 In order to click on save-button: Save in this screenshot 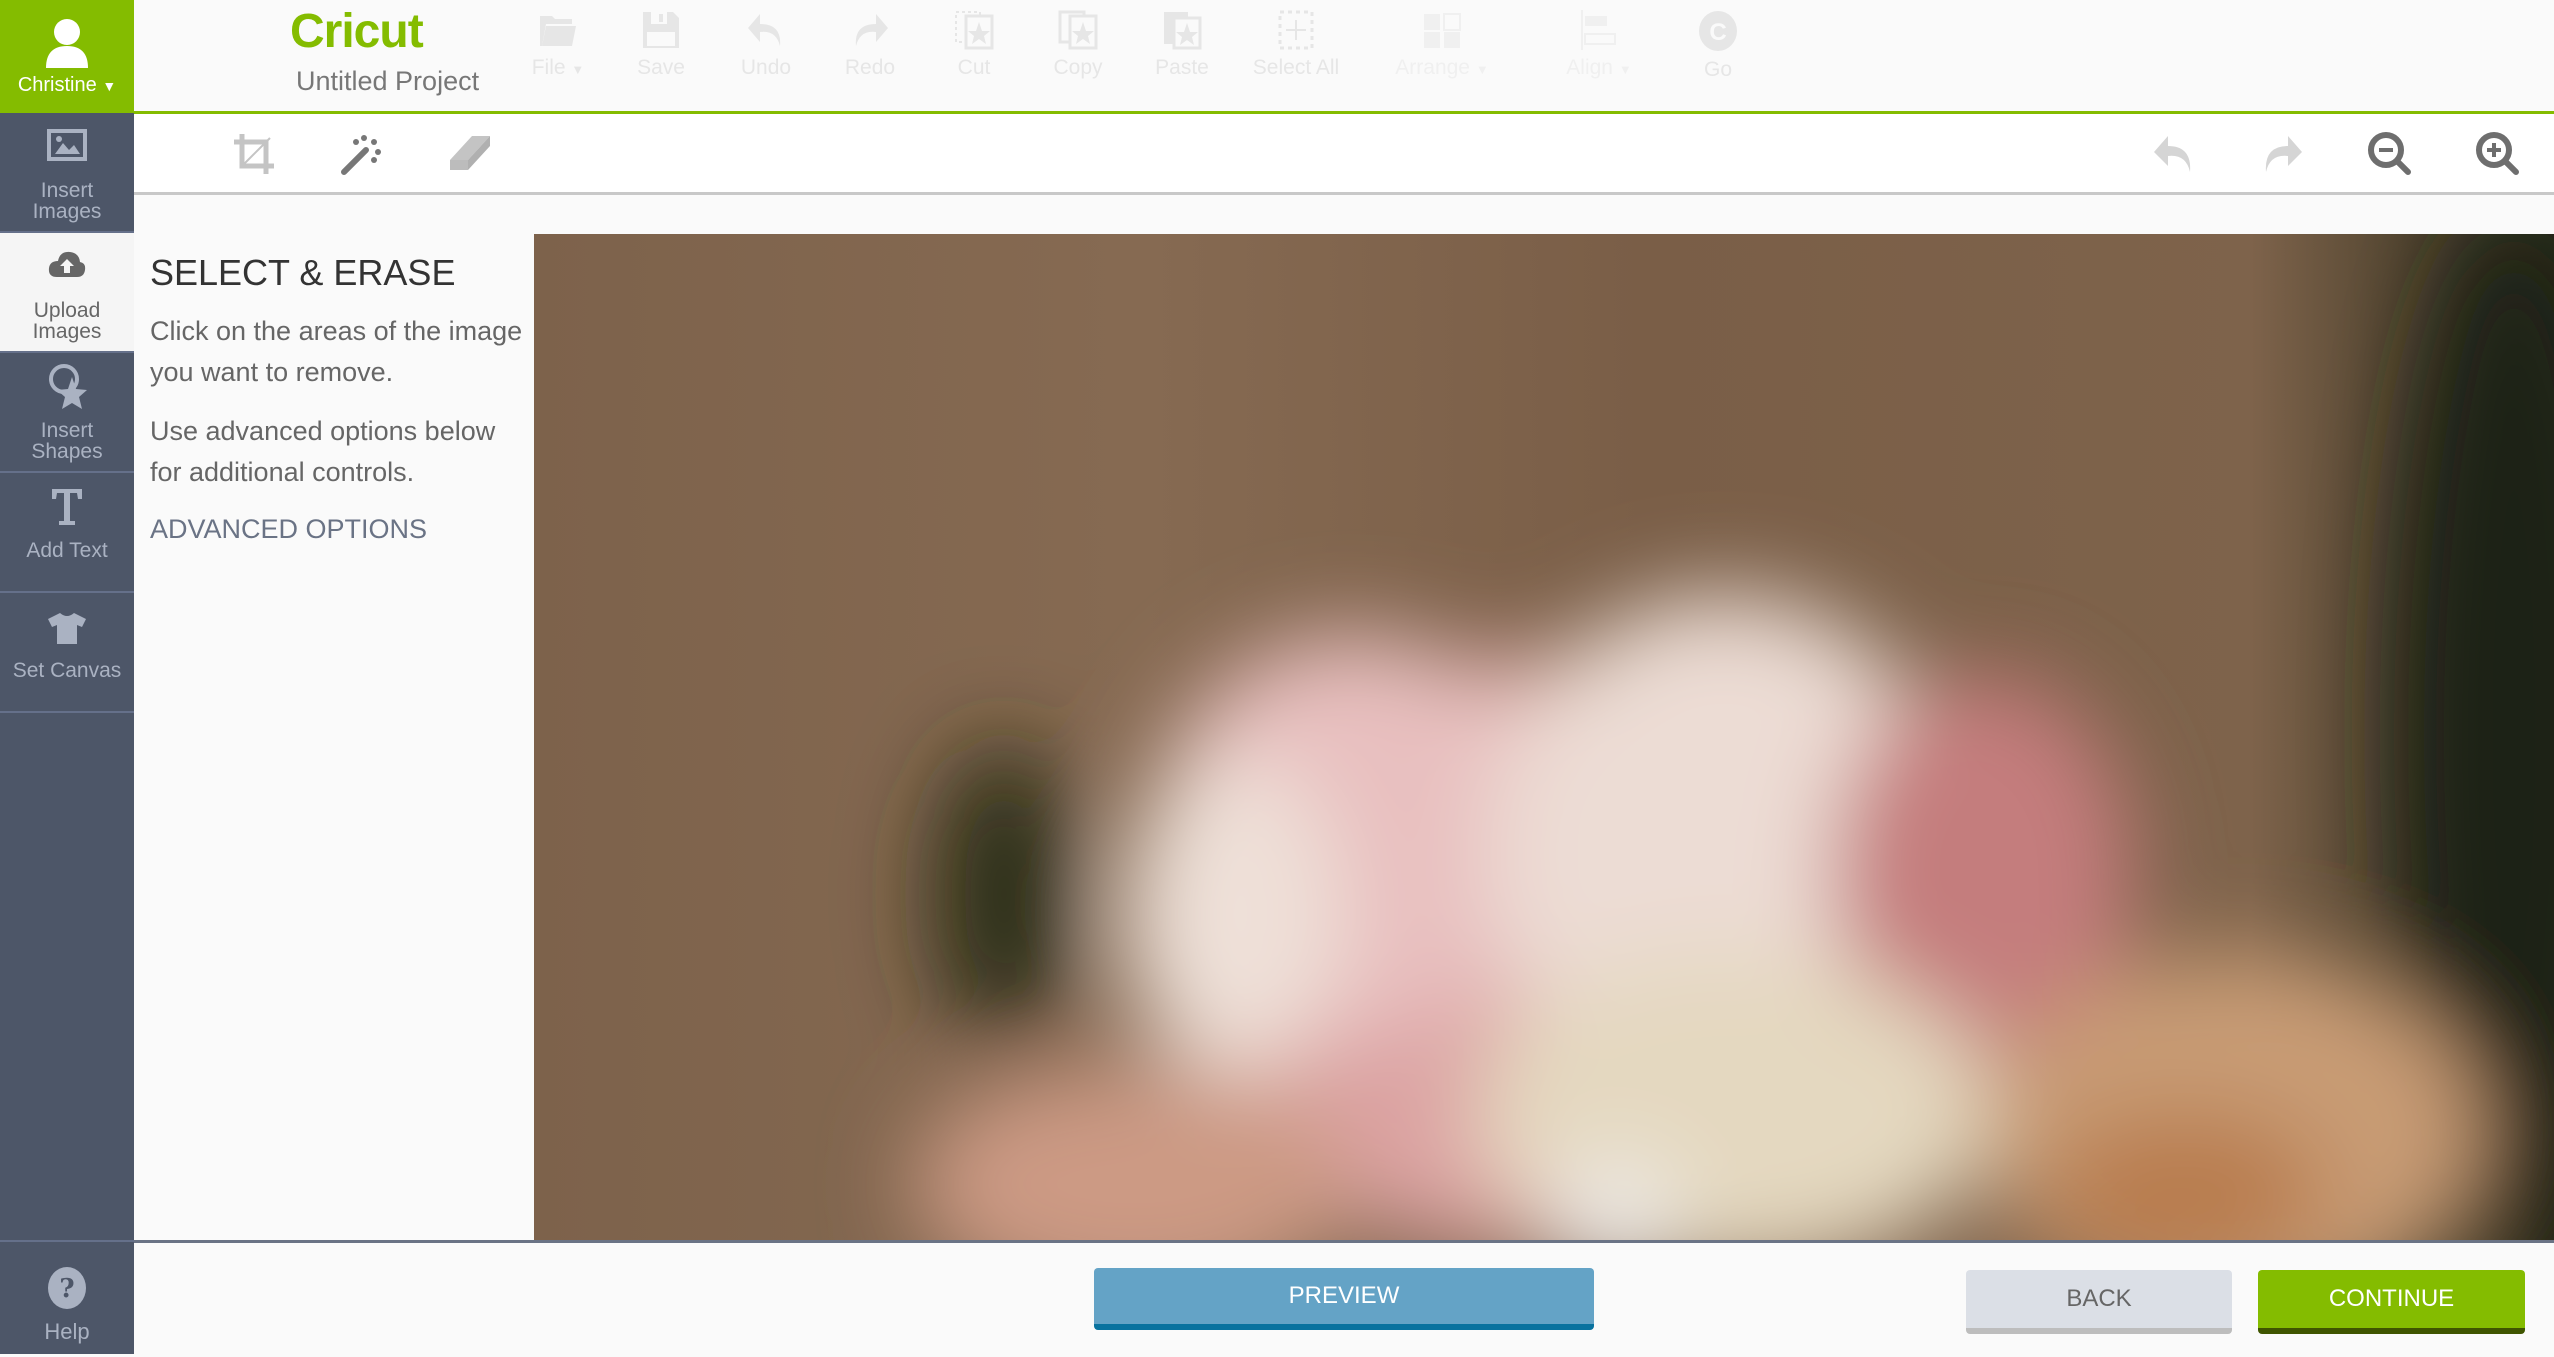, I will do `click(661, 45)`.